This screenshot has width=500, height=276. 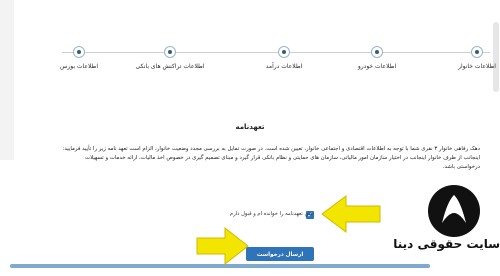 I want to click on agree-label: متن تعهدنامه را خوانده ام و قبول دارم, so click(x=271, y=214).